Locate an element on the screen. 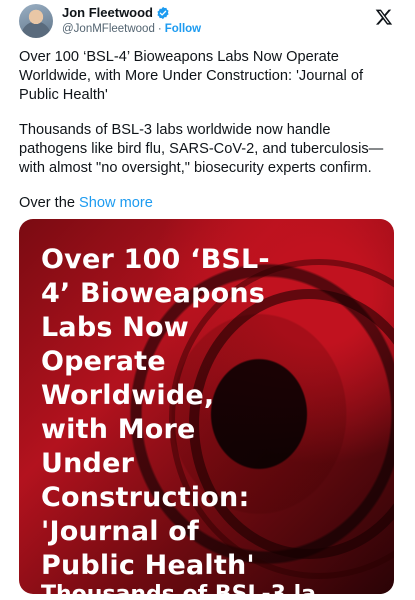  author-name-row: Jon Fleetwood is located at coordinates (116, 12).